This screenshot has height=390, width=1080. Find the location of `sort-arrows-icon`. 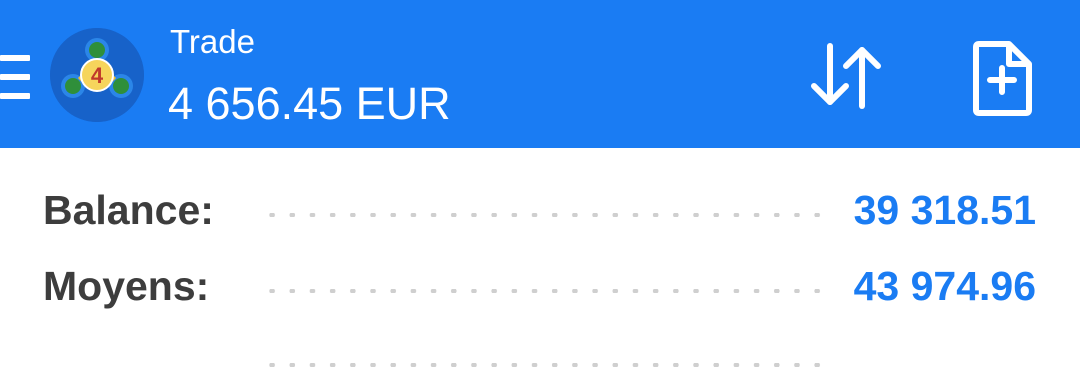

sort-arrows-icon is located at coordinates (845, 76).